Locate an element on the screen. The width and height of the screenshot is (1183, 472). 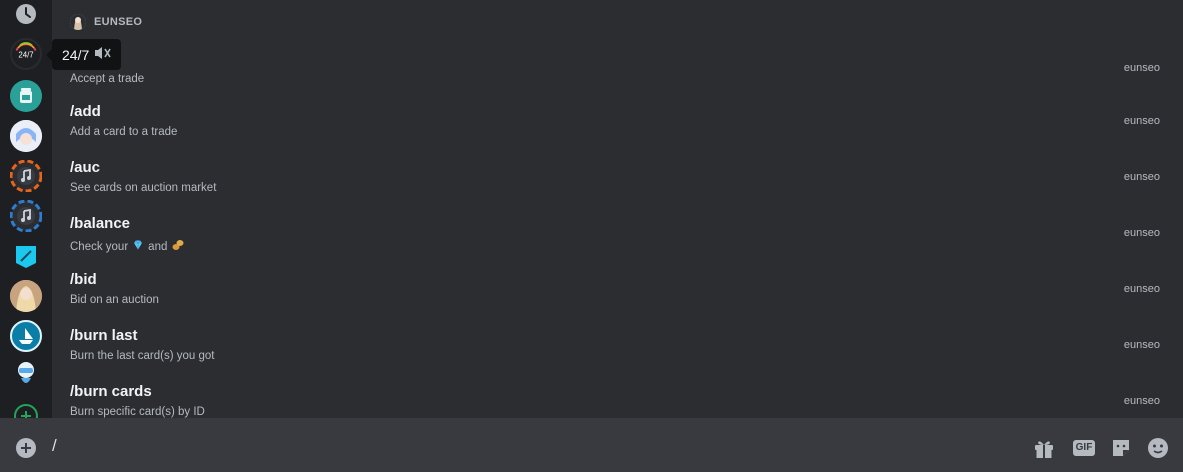
gif-label: GIF is located at coordinates (1084, 448).